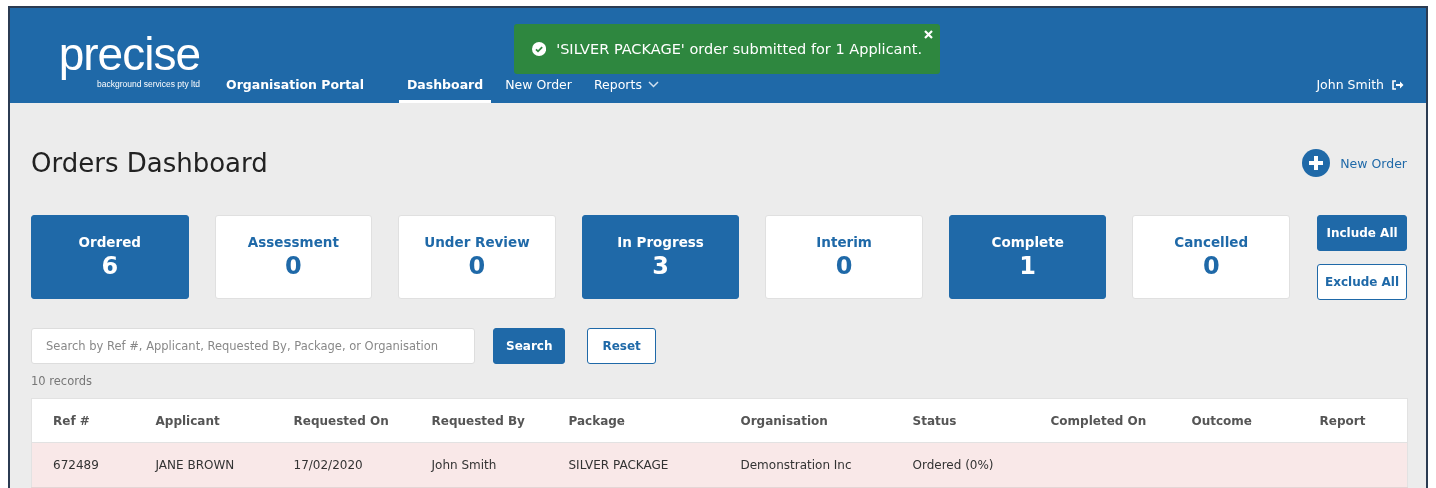 This screenshot has height=488, width=1436. What do you see at coordinates (1100, 420) in the screenshot?
I see `column-header: Completed On` at bounding box center [1100, 420].